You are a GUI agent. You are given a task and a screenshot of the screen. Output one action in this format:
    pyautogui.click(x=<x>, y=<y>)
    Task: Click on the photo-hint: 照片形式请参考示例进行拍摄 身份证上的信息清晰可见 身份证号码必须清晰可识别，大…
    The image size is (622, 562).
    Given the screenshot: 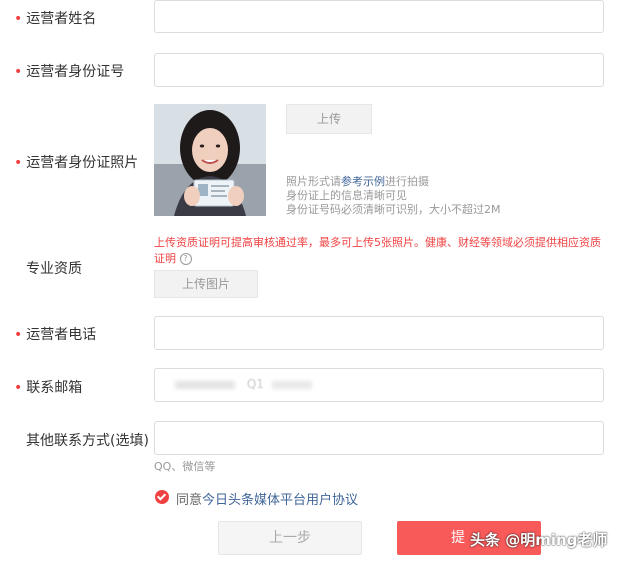 What is the action you would take?
    pyautogui.click(x=393, y=196)
    